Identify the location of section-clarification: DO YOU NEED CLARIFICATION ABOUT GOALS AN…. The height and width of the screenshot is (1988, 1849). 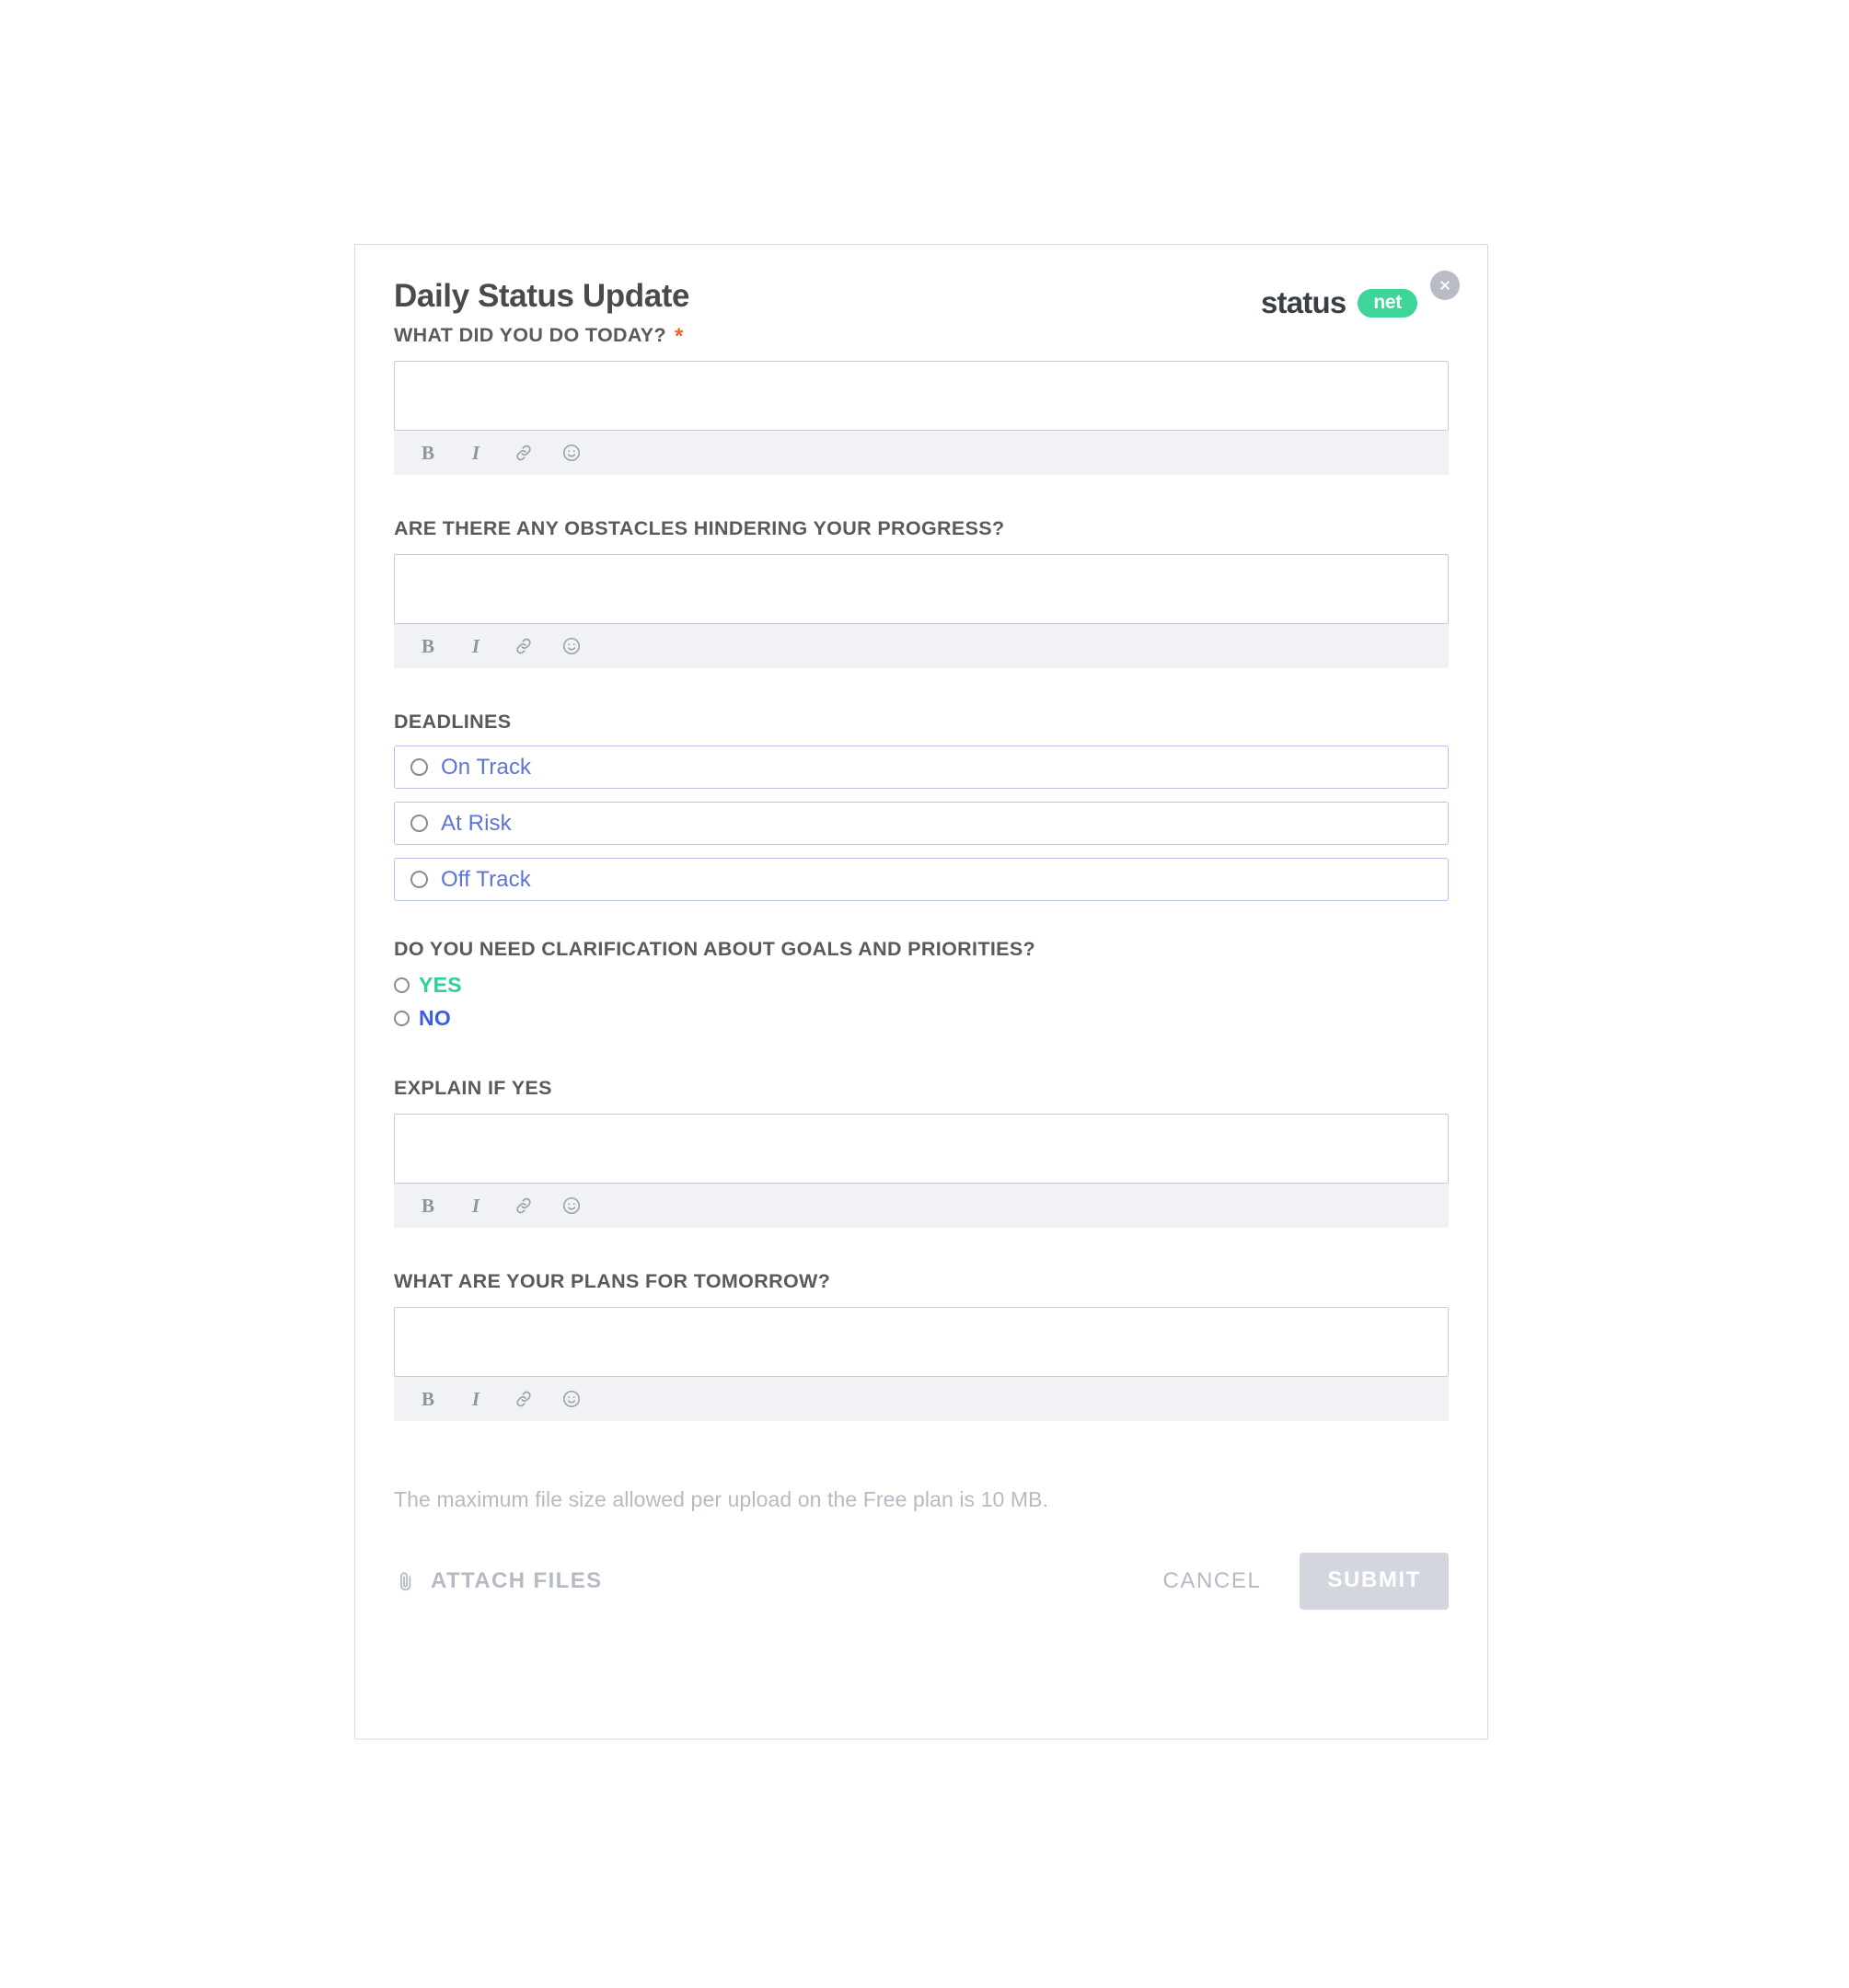
(921, 986).